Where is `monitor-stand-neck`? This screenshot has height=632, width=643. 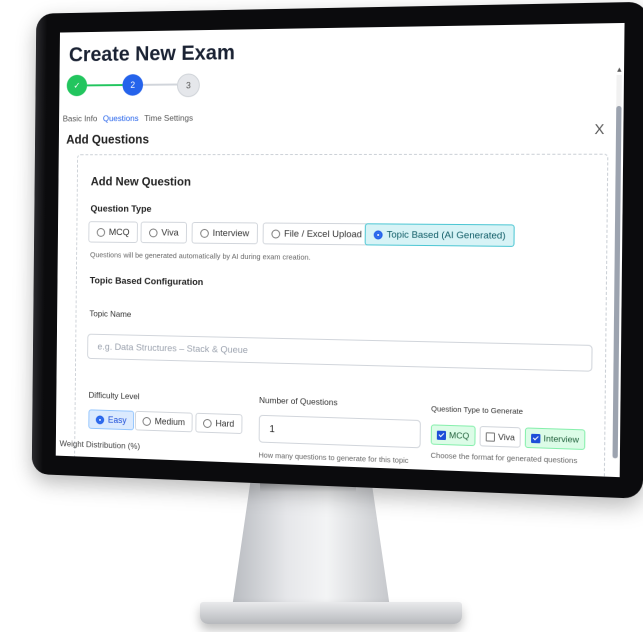
monitor-stand-neck is located at coordinates (311, 543).